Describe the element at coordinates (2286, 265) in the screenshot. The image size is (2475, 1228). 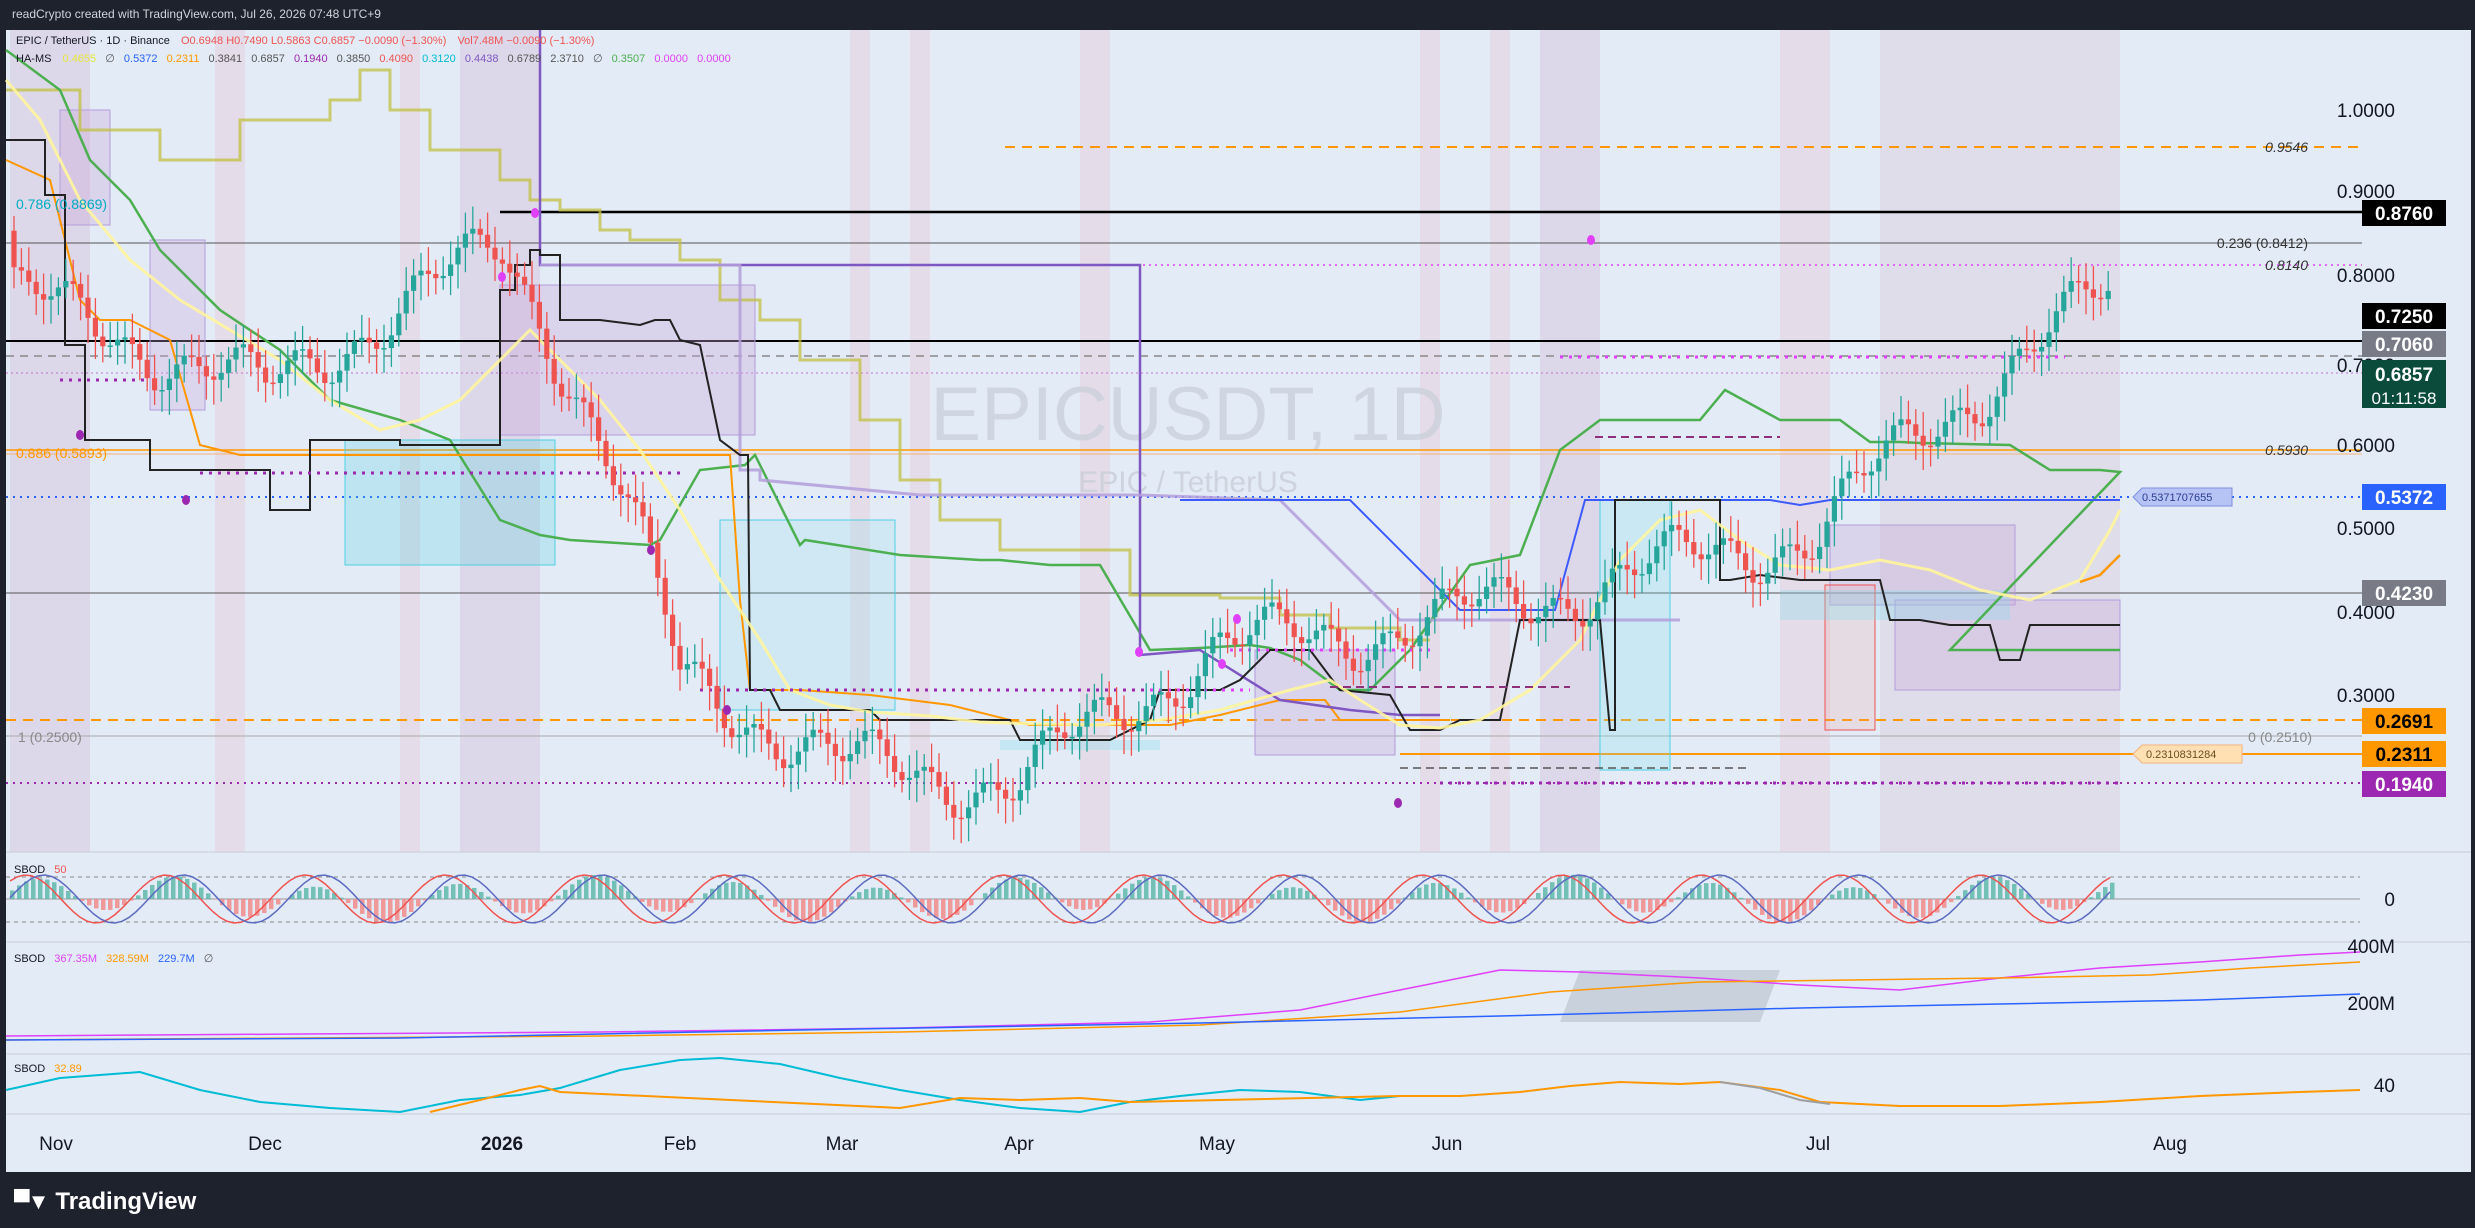
I see `annotation-label: 0.8140` at that location.